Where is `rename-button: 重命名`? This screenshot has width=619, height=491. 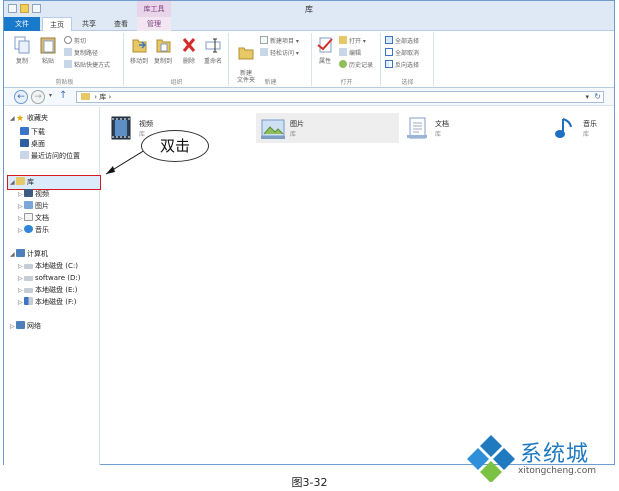 rename-button: 重命名 is located at coordinates (213, 50).